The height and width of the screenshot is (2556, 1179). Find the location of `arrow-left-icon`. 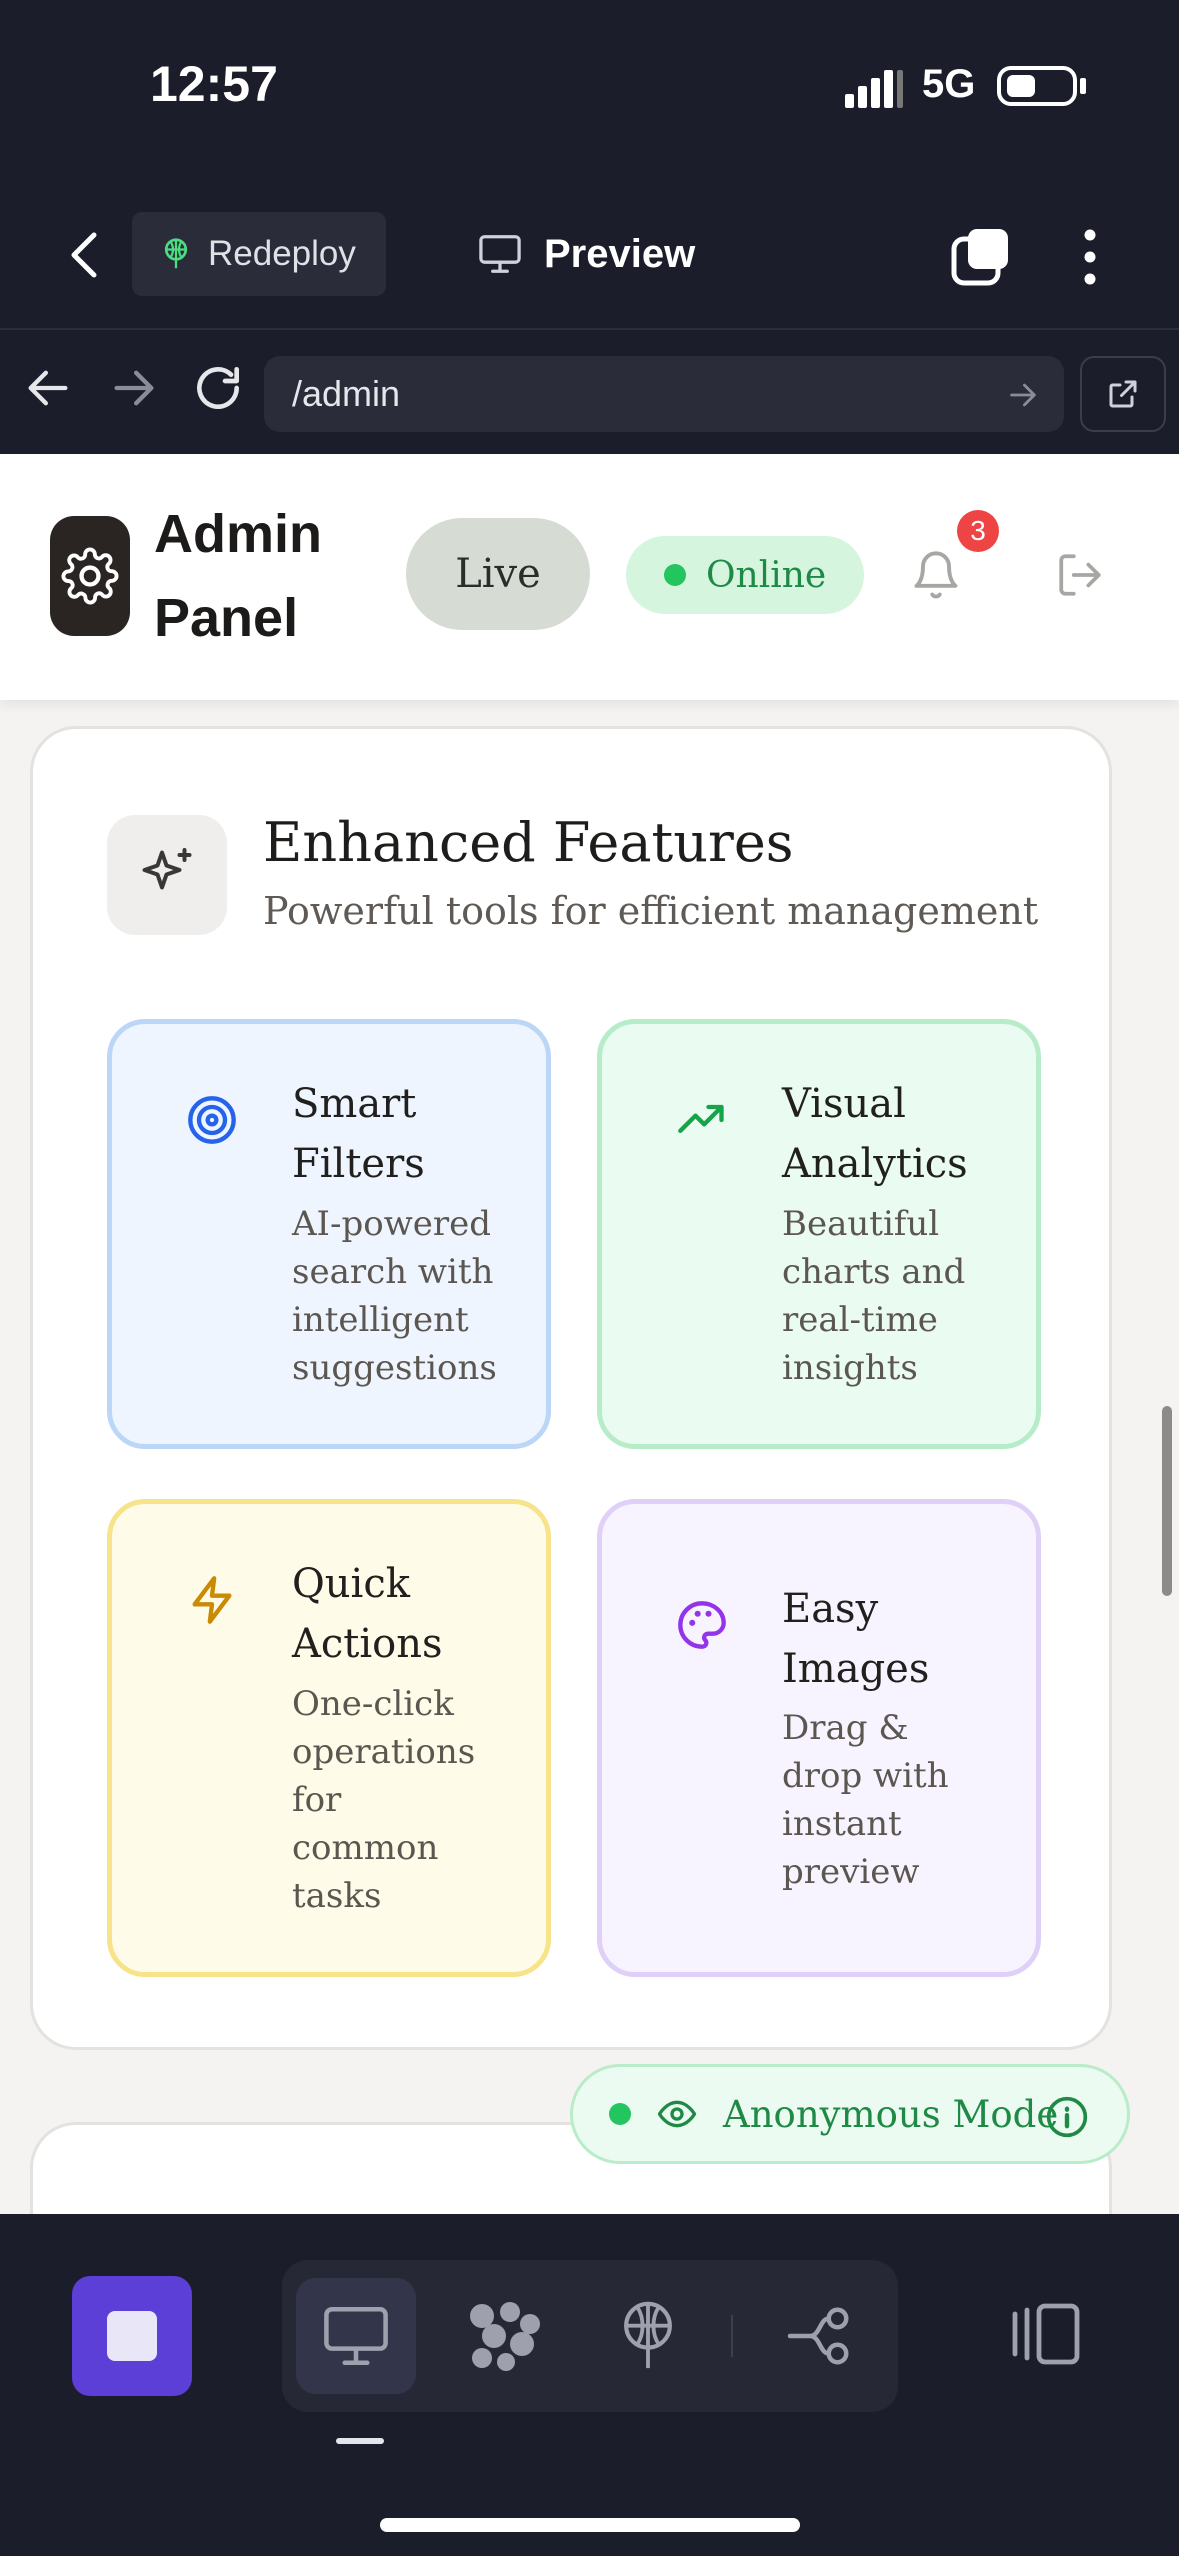

arrow-left-icon is located at coordinates (48, 388).